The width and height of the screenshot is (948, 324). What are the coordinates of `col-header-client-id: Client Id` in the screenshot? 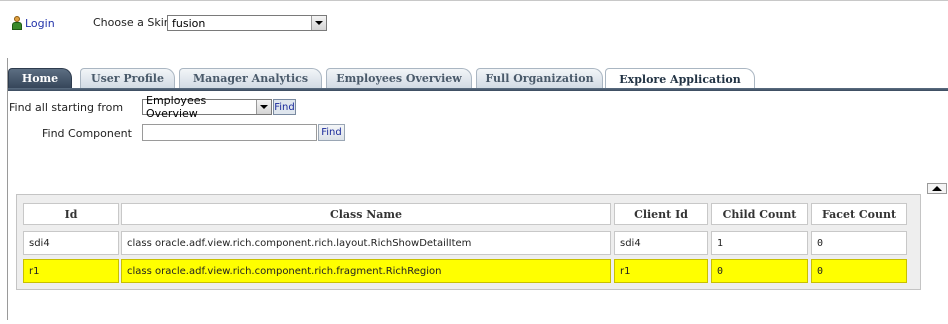 It's located at (661, 214).